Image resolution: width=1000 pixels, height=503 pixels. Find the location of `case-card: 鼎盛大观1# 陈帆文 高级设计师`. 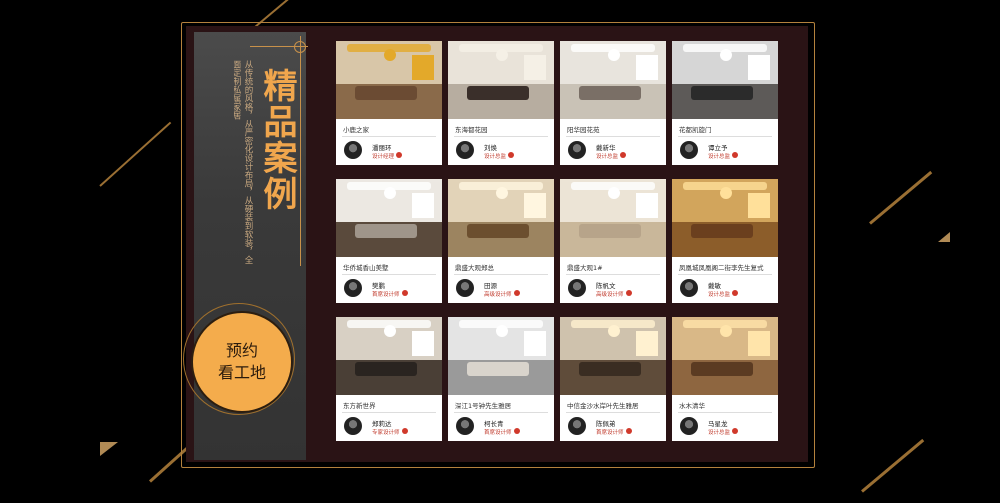

case-card: 鼎盛大观1# 陈帆文 高级设计师 is located at coordinates (613, 241).